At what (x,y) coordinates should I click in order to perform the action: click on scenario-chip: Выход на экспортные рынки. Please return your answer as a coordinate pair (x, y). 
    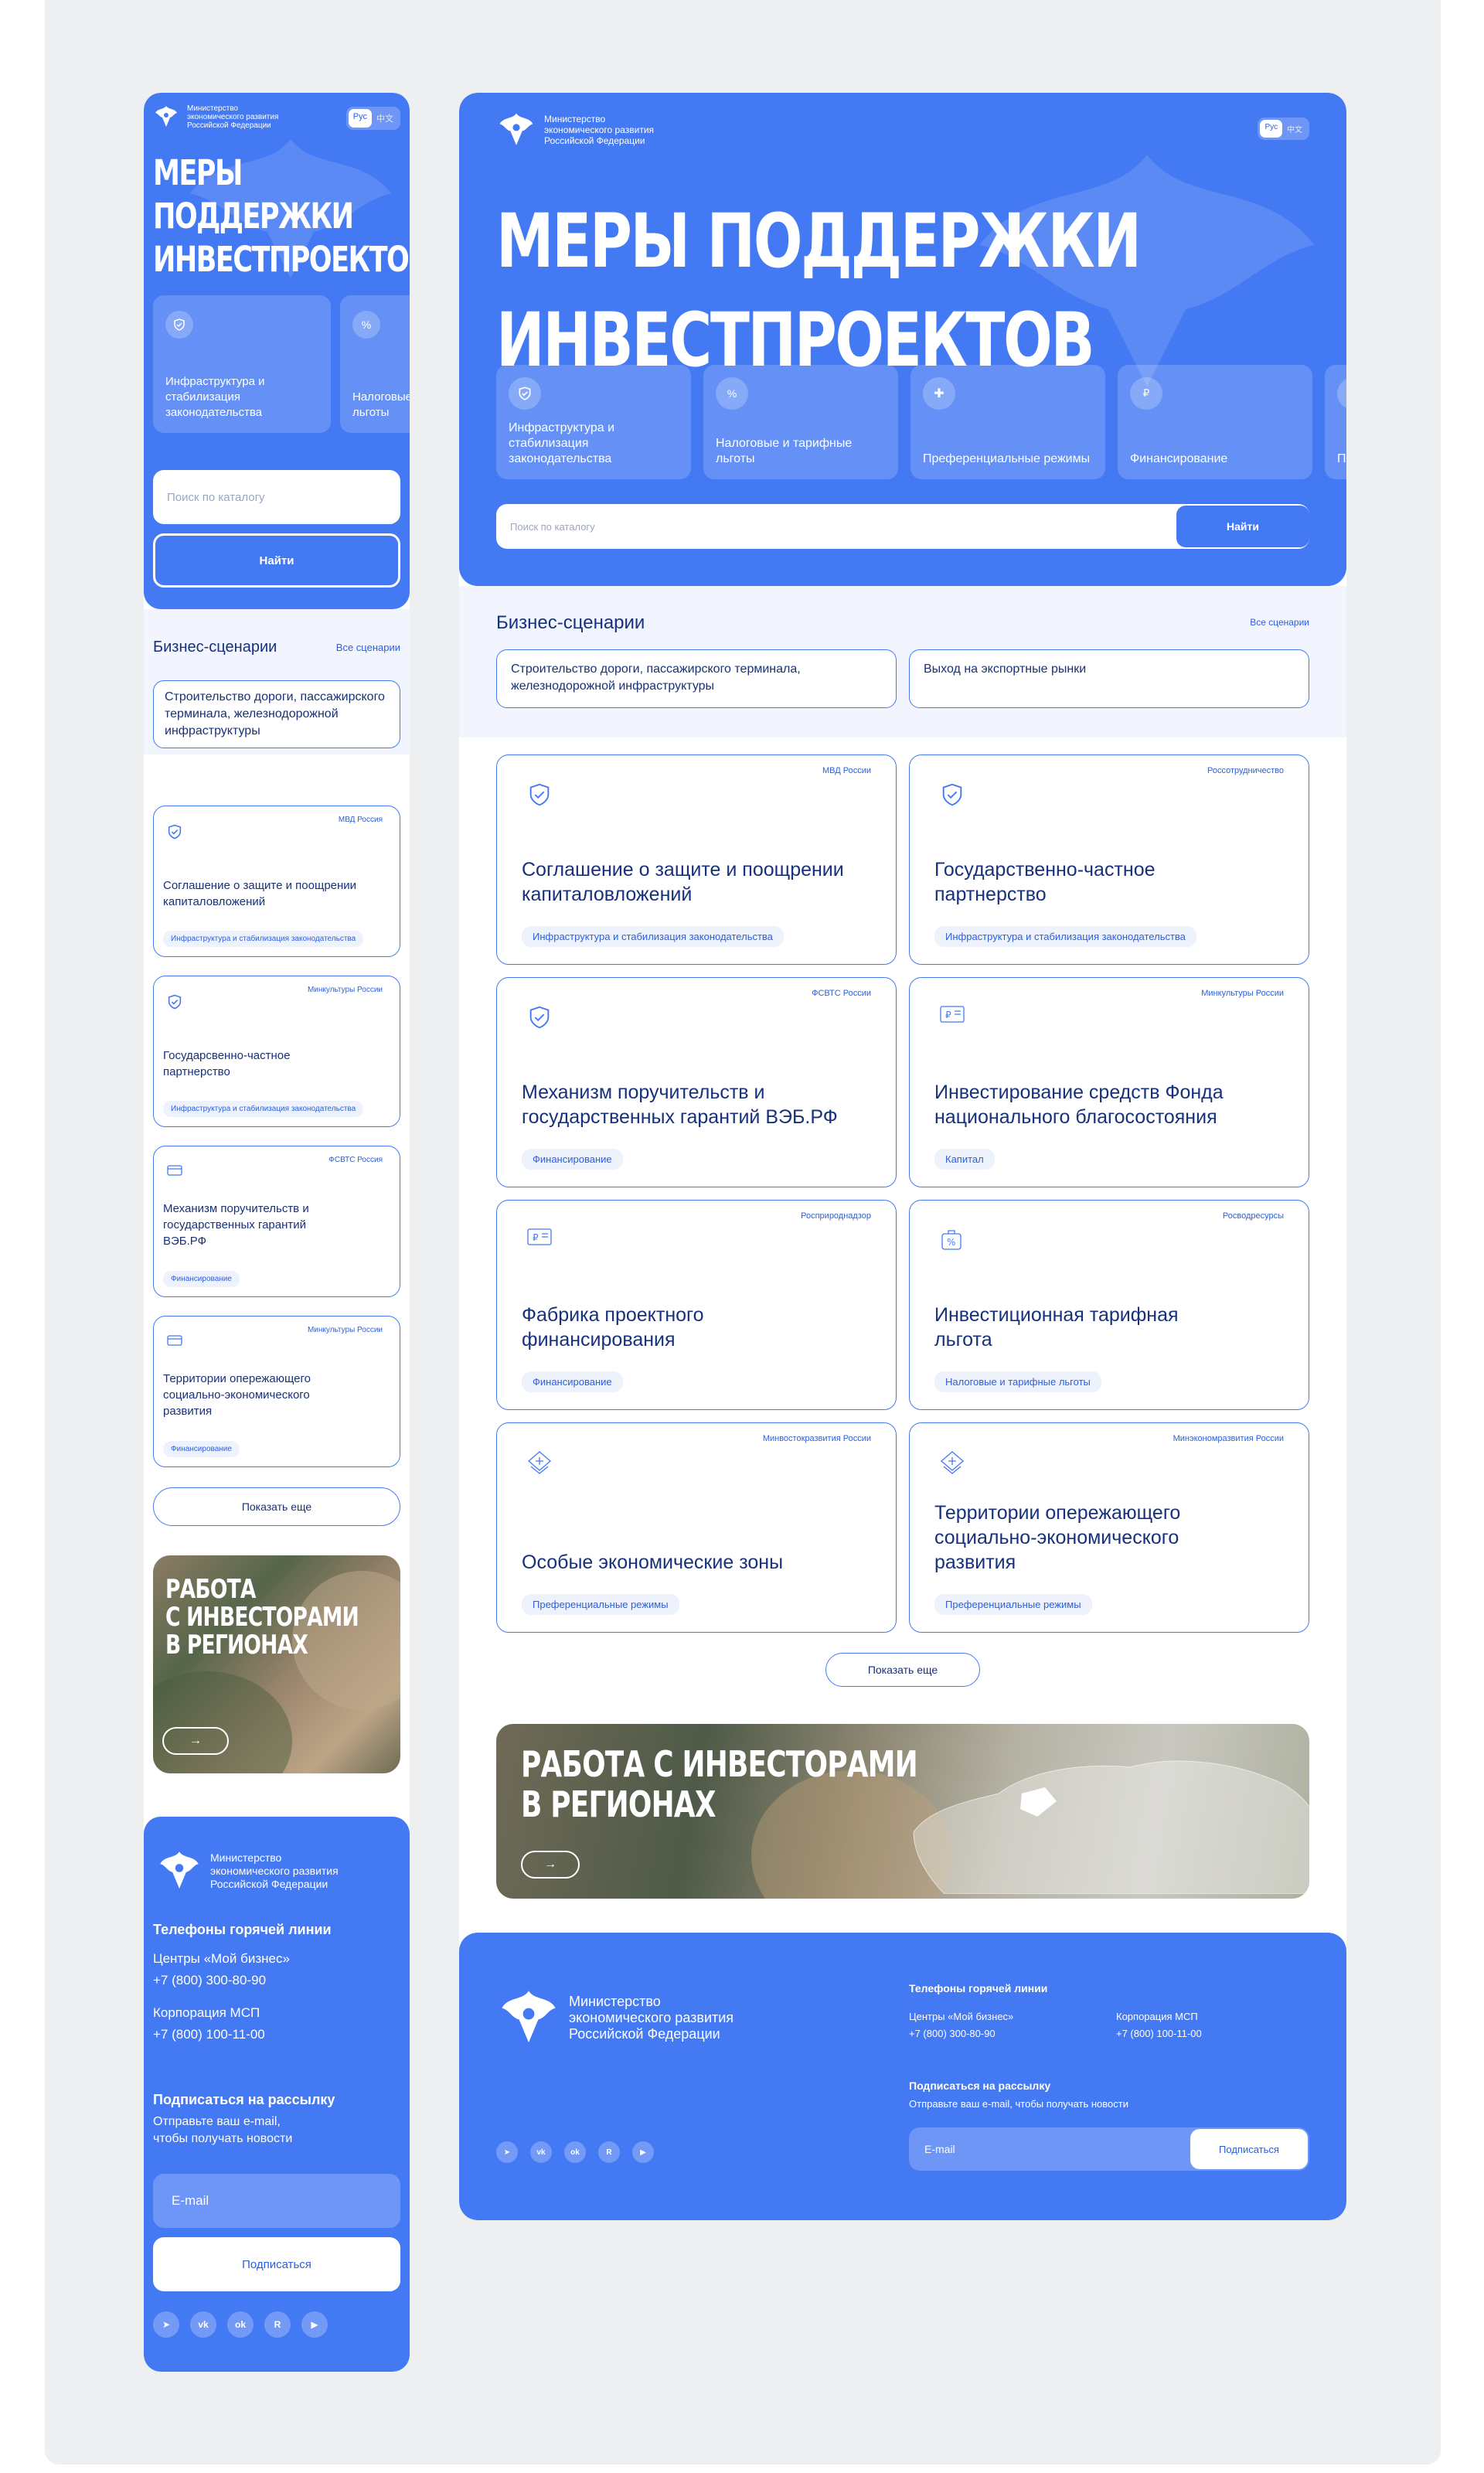
    Looking at the image, I should click on (1109, 678).